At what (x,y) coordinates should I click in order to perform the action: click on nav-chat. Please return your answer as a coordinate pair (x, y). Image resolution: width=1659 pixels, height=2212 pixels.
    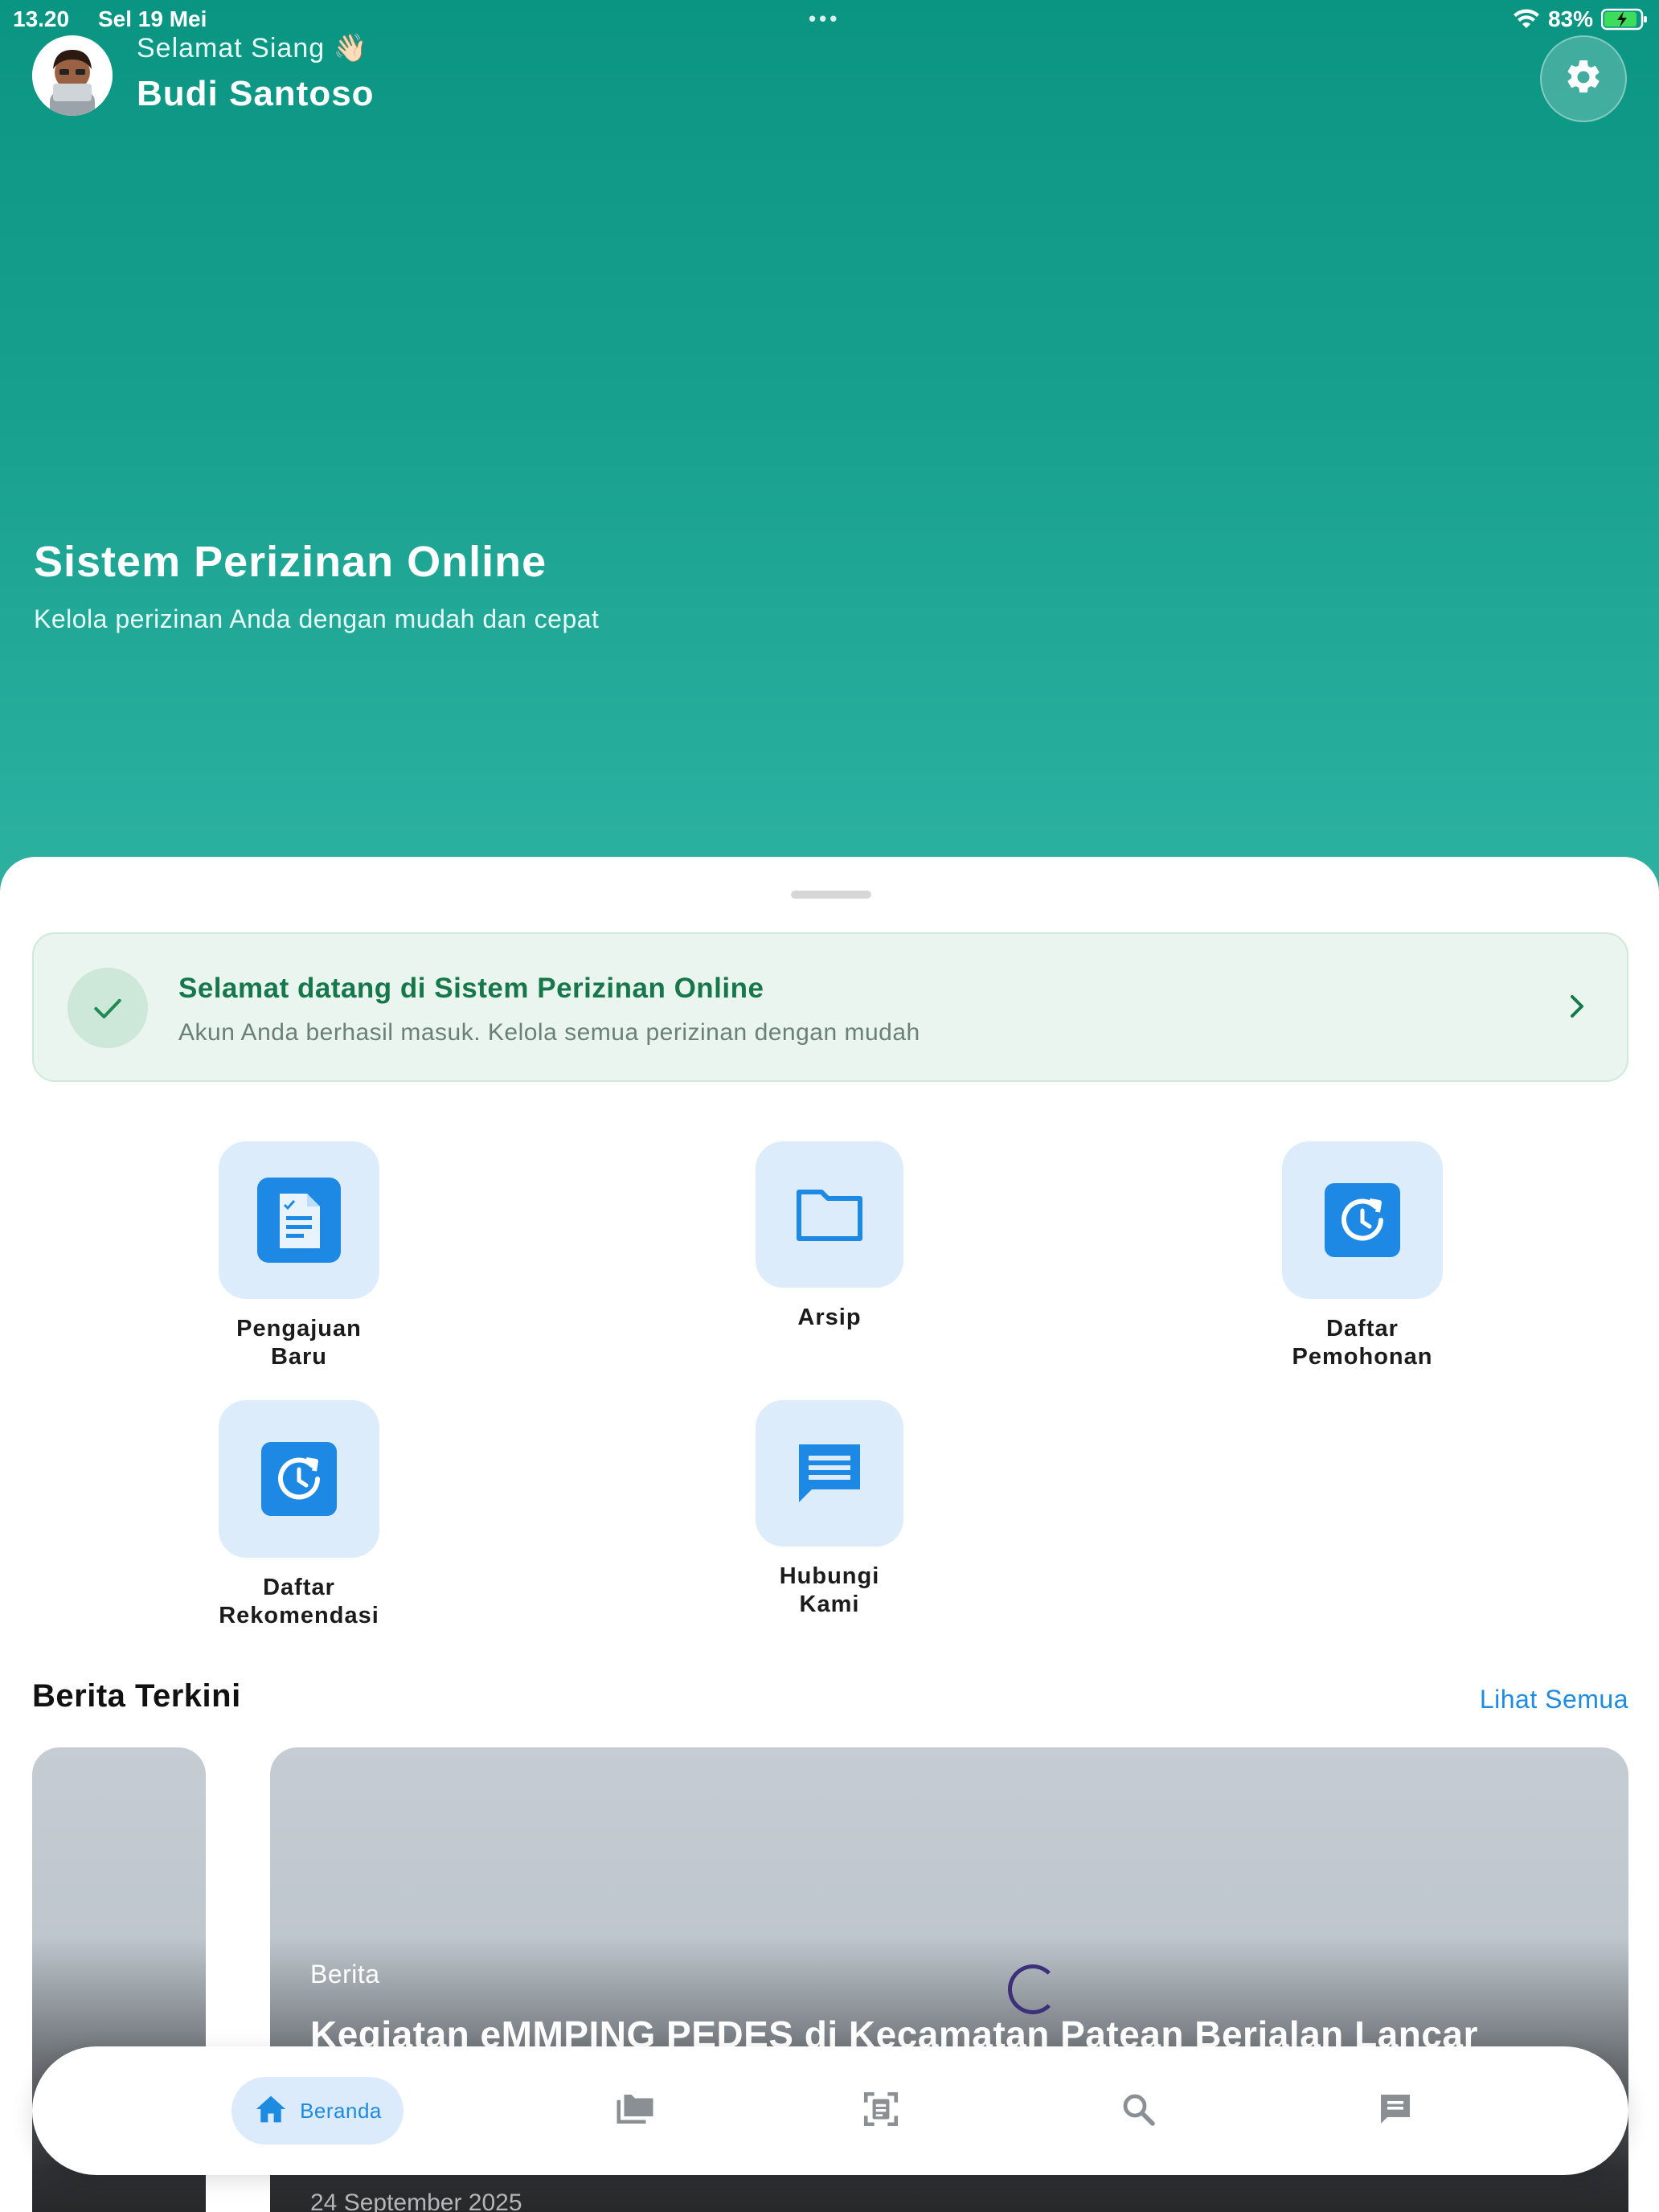
    Looking at the image, I should click on (1395, 2110).